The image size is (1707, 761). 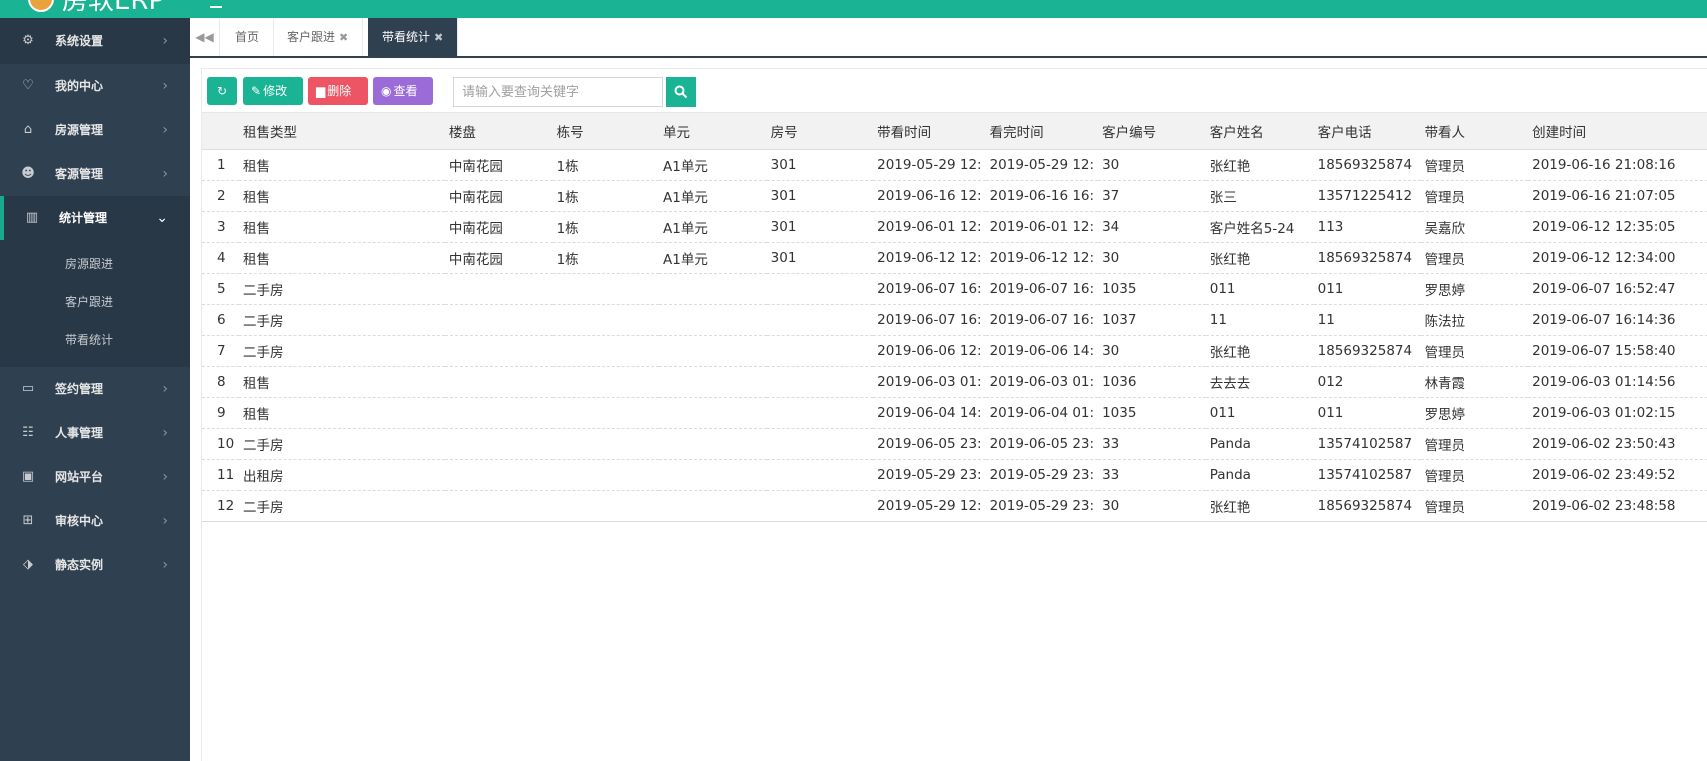 I want to click on table-cell: 1035, so click(x=1152, y=289).